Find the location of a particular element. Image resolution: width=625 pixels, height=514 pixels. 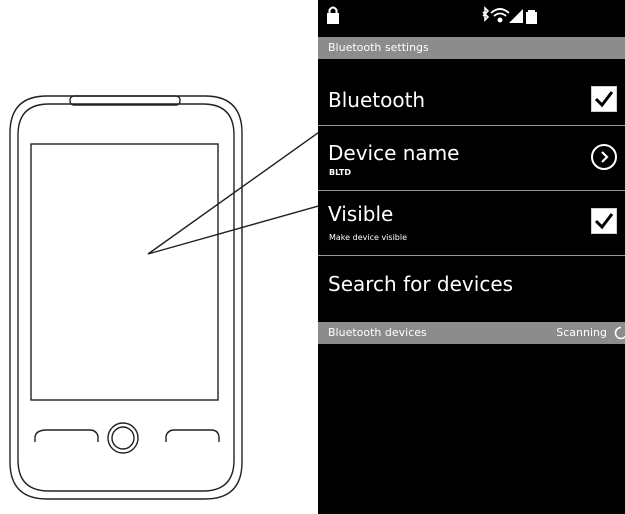

battery-icon is located at coordinates (531, 17).